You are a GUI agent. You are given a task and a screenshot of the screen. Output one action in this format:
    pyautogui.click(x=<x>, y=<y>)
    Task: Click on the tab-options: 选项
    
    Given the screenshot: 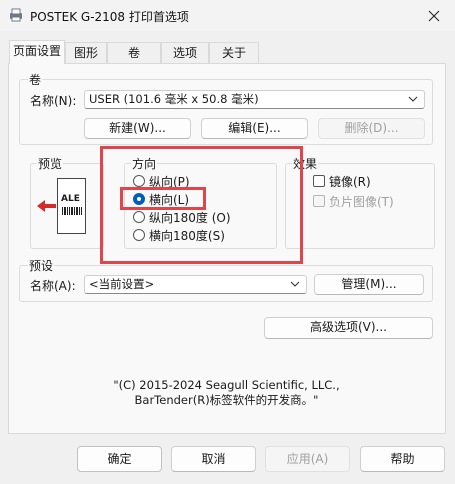 What is the action you would take?
    pyautogui.click(x=185, y=52)
    